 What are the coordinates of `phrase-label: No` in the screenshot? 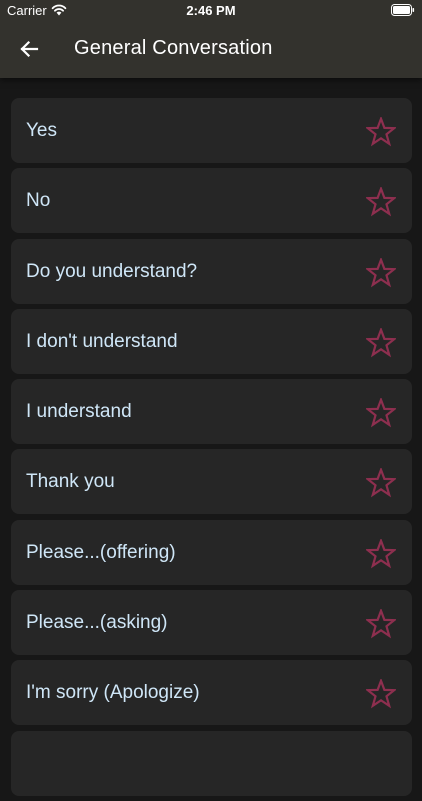 It's located at (38, 201).